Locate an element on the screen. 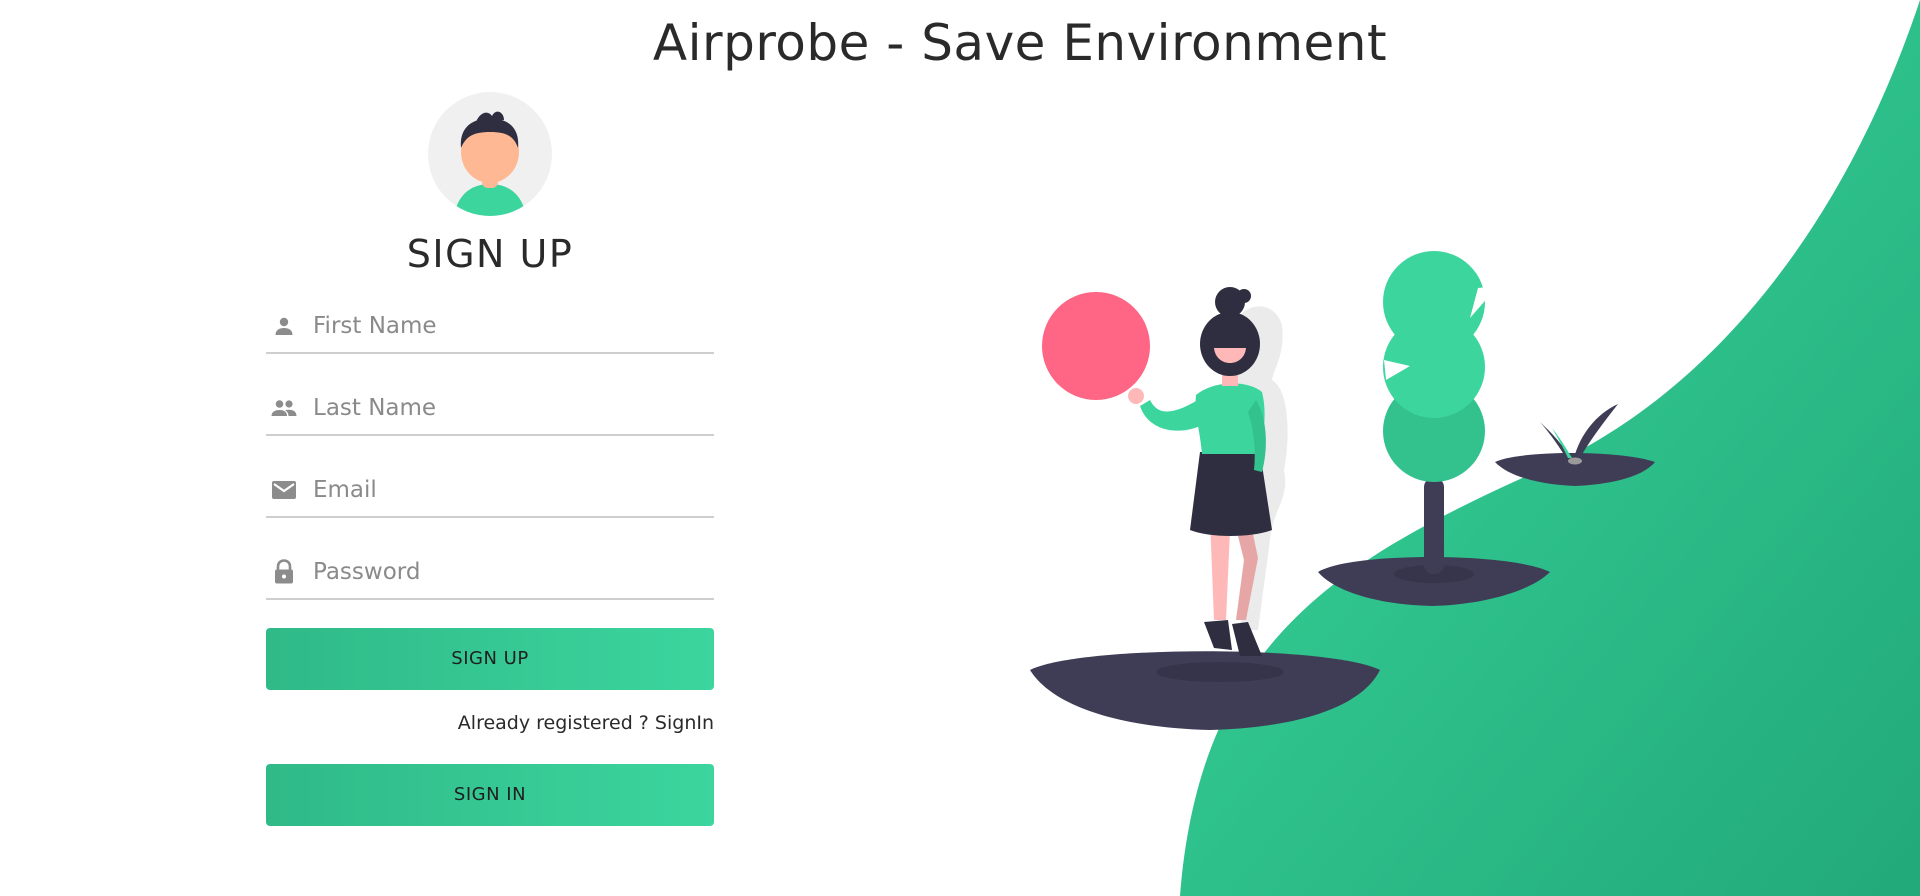  first-name-input is located at coordinates (513, 326).